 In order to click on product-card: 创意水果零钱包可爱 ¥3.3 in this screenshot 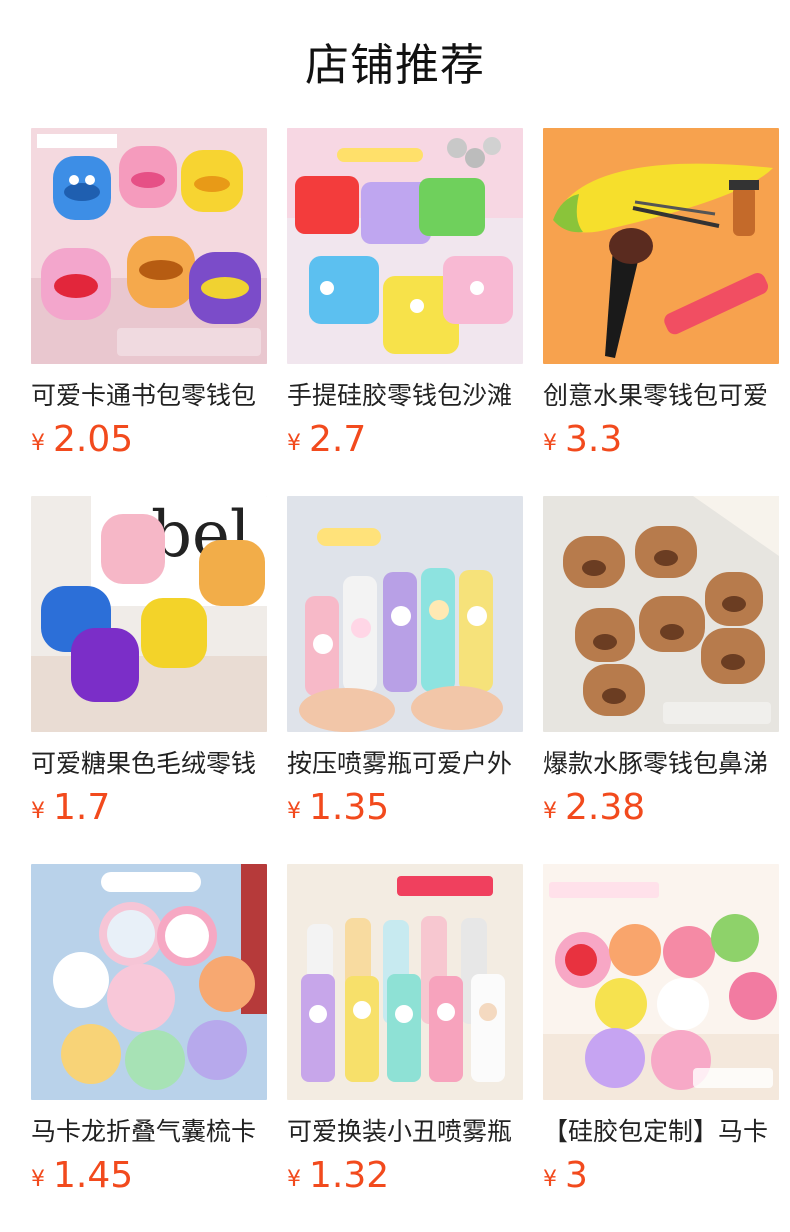, I will do `click(661, 295)`.